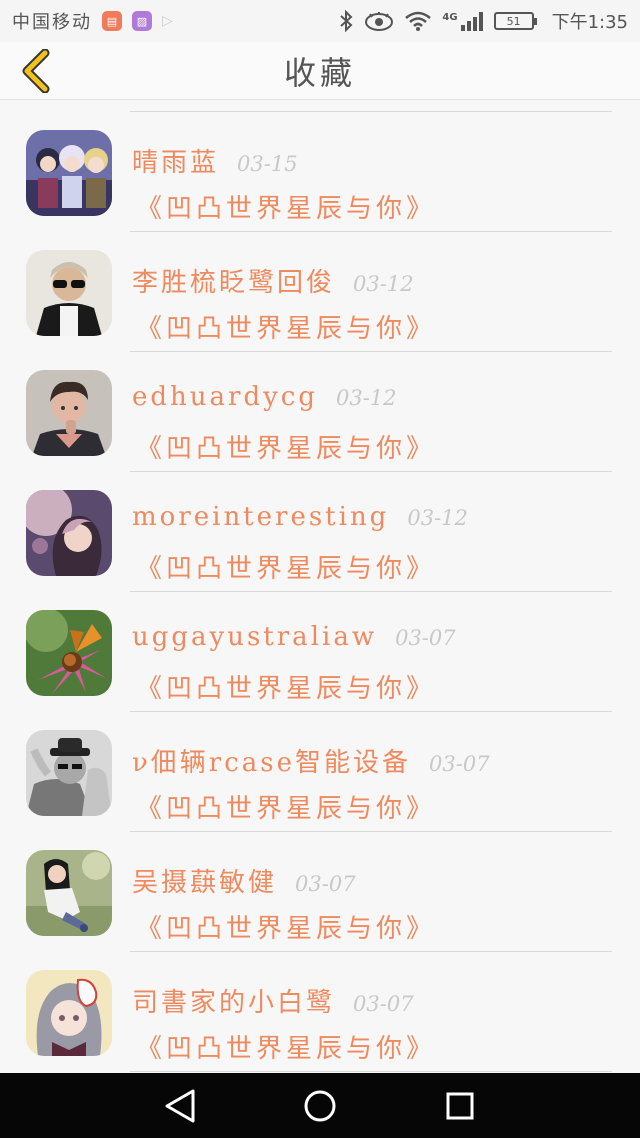 This screenshot has width=640, height=1138. What do you see at coordinates (69, 773) in the screenshot?
I see `hat-man-avatar` at bounding box center [69, 773].